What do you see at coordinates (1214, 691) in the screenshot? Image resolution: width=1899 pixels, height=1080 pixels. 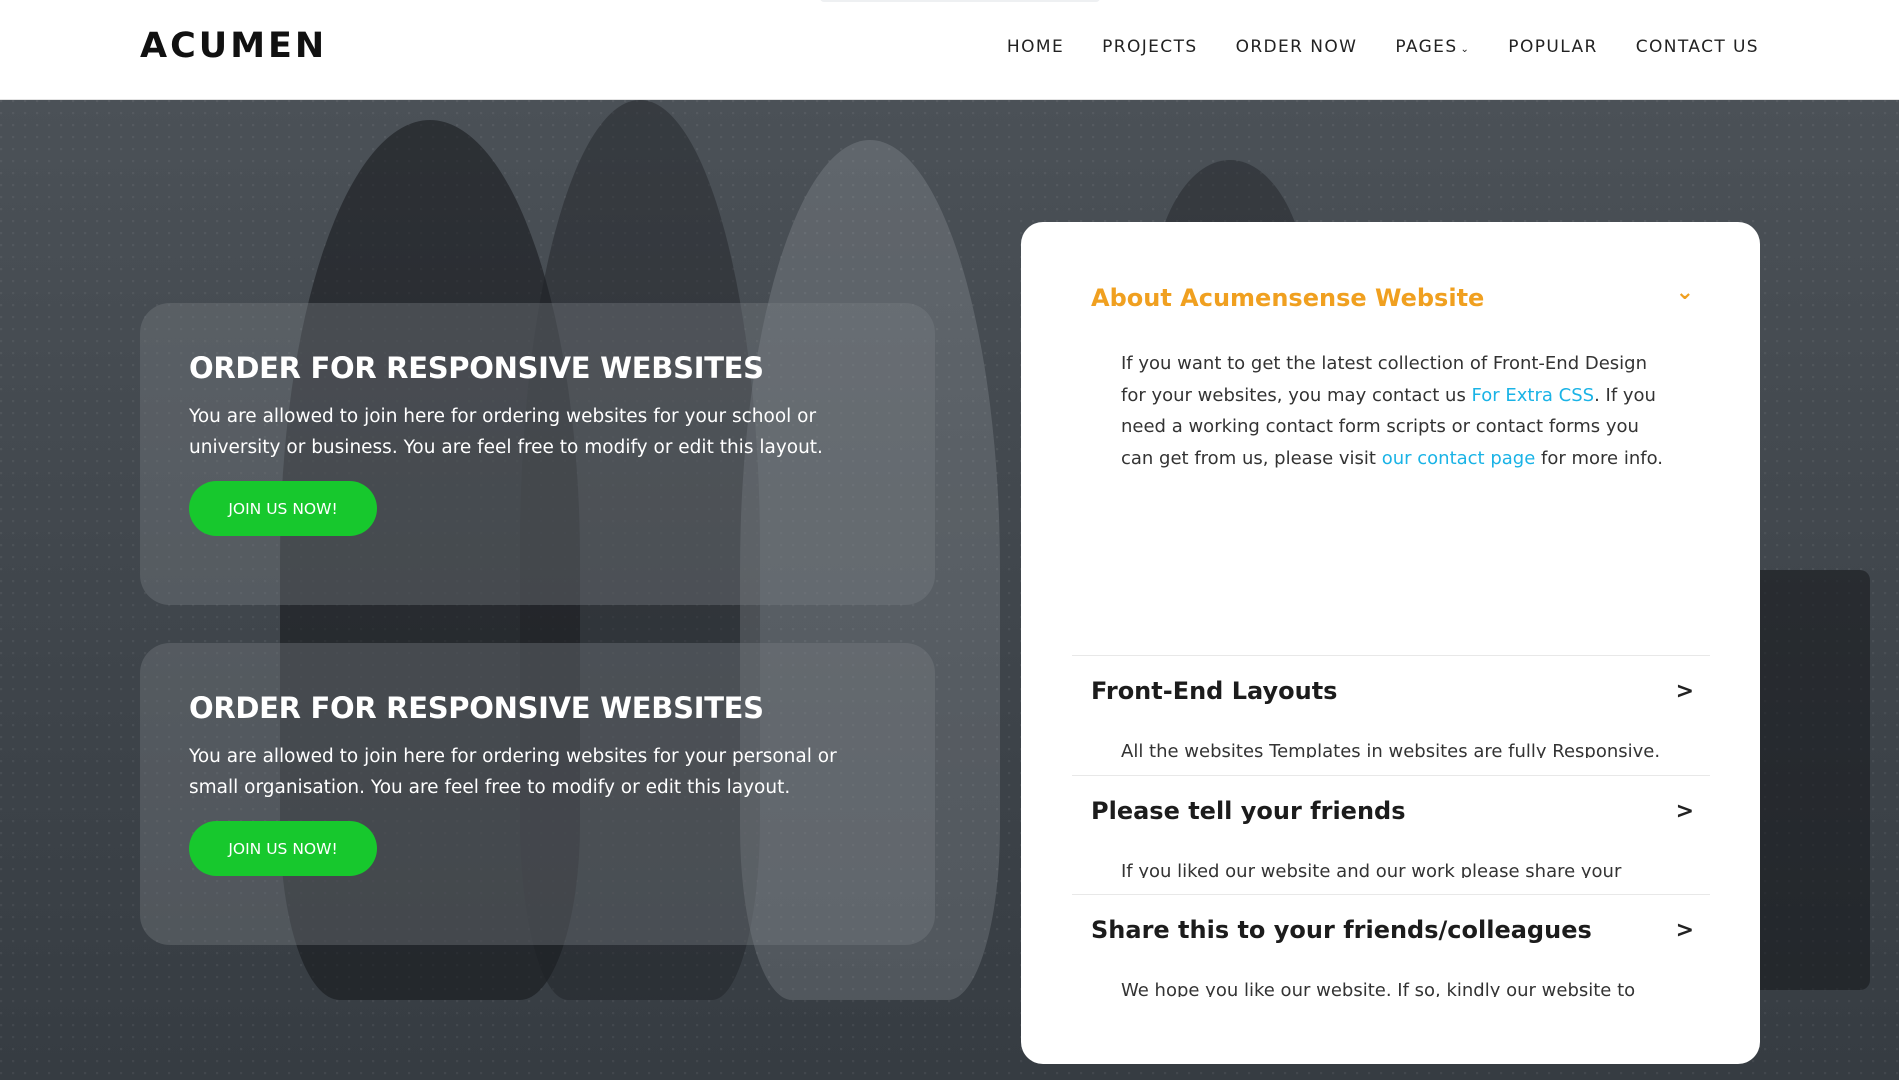 I see `accordion-title: Front-End Layouts` at bounding box center [1214, 691].